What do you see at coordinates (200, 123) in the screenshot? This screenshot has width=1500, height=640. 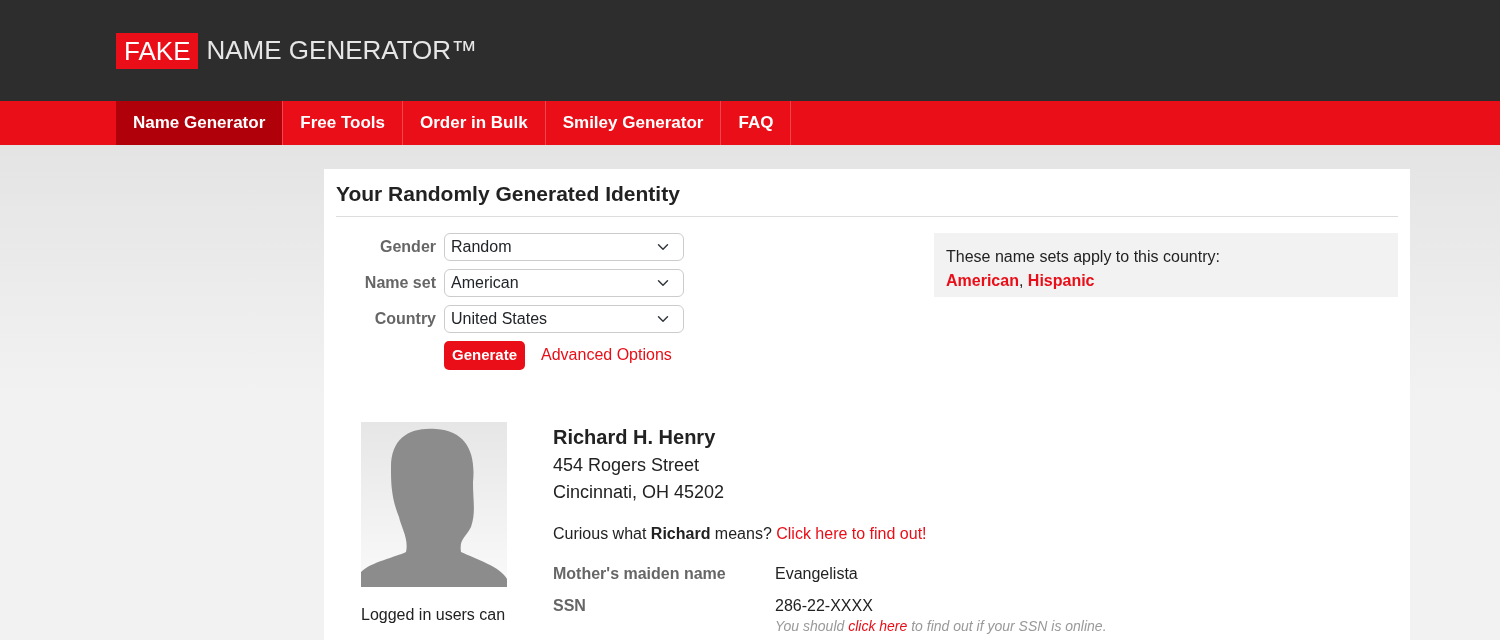 I see `nav-tab: Name Generator` at bounding box center [200, 123].